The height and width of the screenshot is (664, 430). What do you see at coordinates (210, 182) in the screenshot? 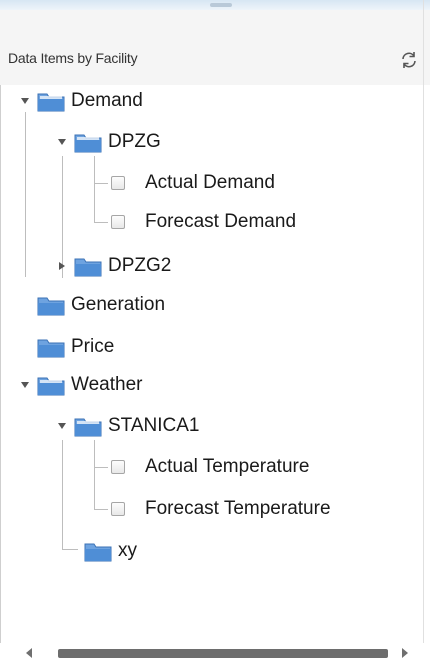
I see `item-label: Actual Demand` at bounding box center [210, 182].